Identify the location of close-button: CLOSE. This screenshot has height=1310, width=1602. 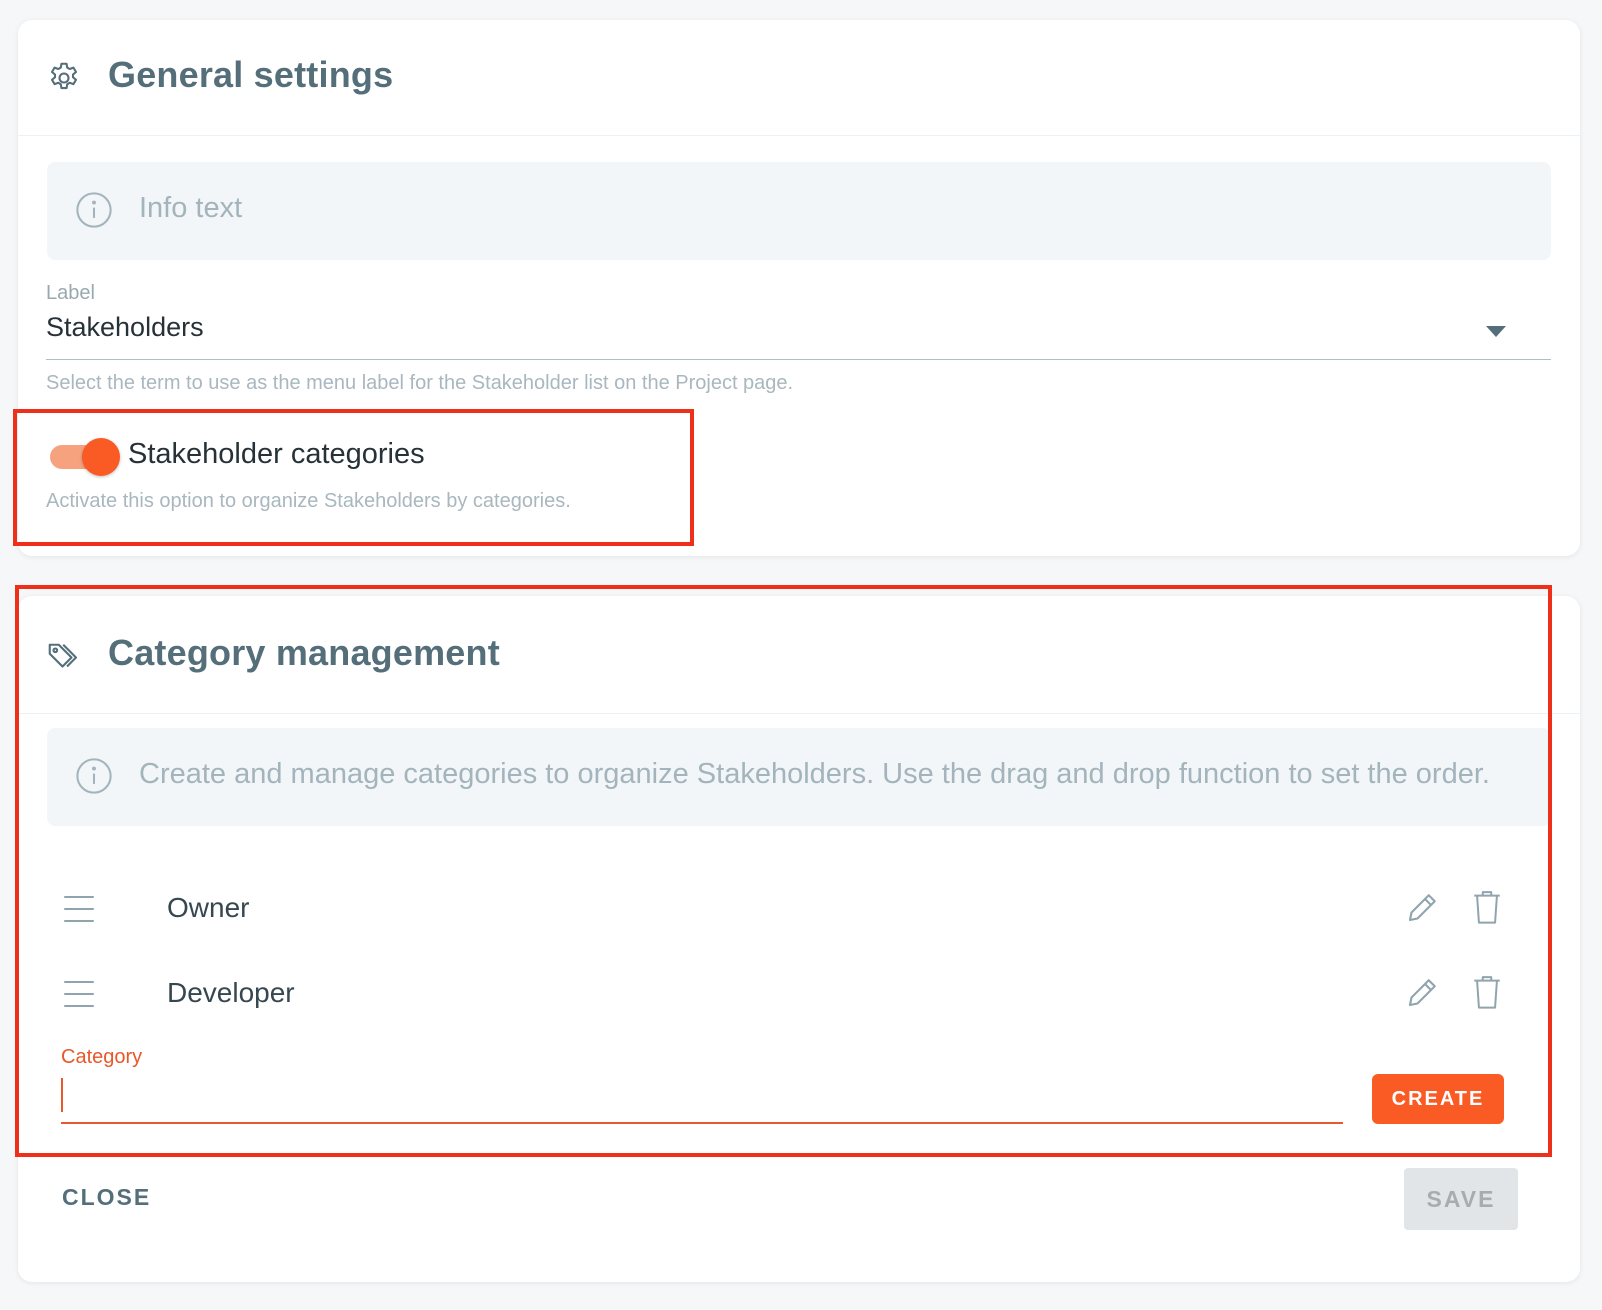
(106, 1197).